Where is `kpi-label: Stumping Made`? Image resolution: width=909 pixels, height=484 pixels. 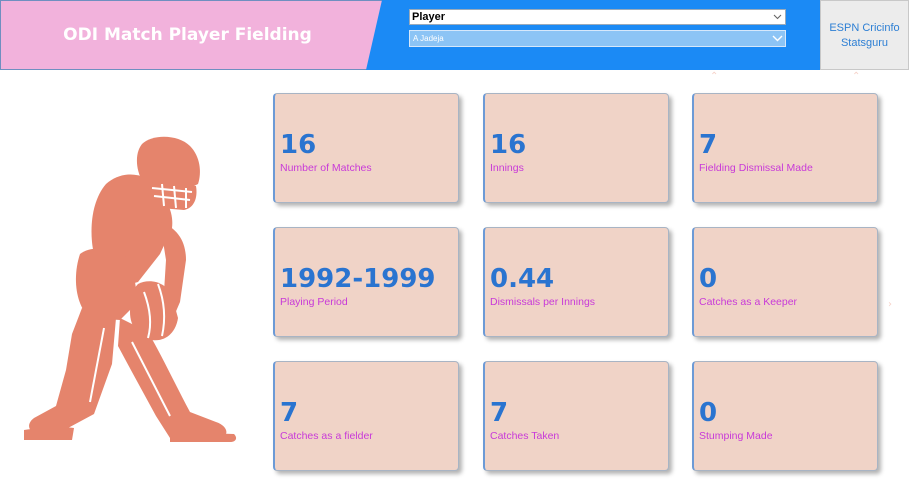
kpi-label: Stumping Made is located at coordinates (736, 436).